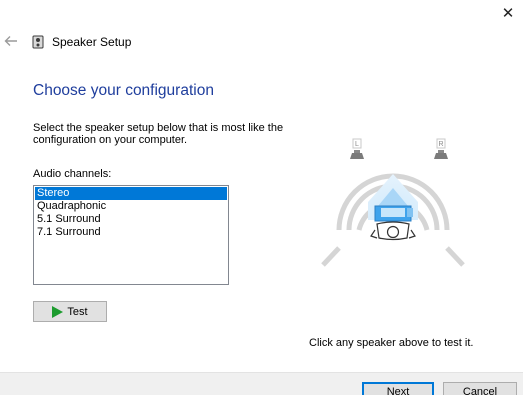  I want to click on back-button, so click(11, 41).